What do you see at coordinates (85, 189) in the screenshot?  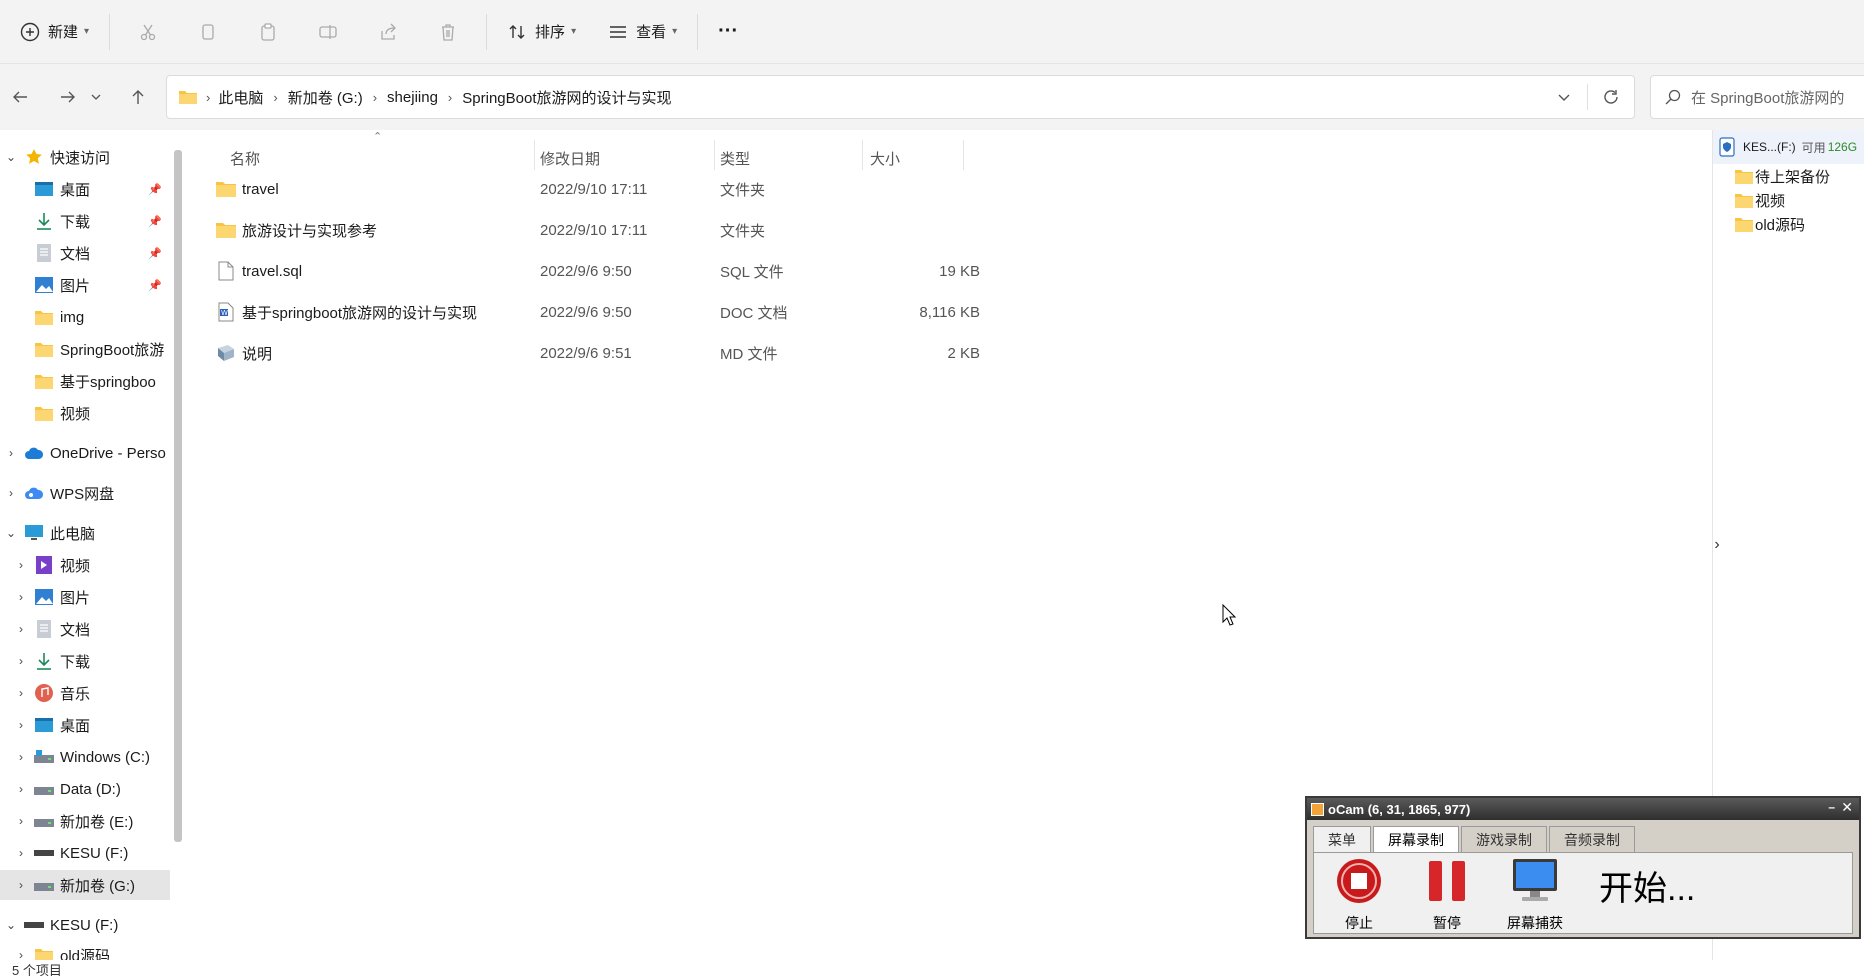 I see `sidebar-item-desktop: 桌面 📌` at bounding box center [85, 189].